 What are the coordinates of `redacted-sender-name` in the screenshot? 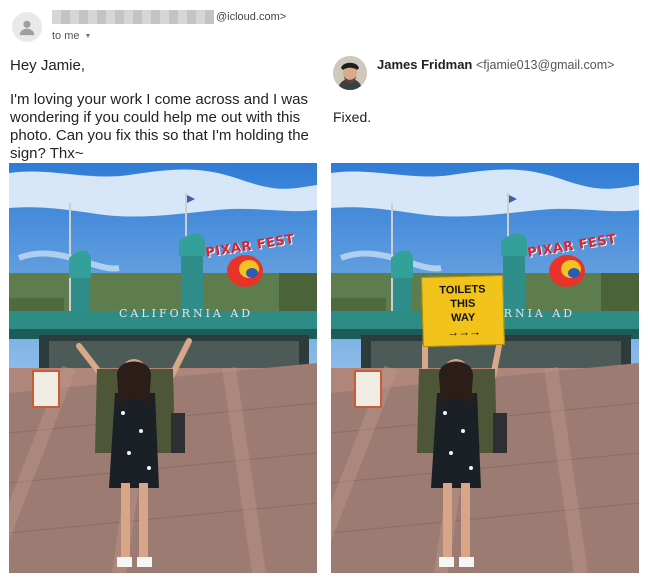 It's located at (133, 17).